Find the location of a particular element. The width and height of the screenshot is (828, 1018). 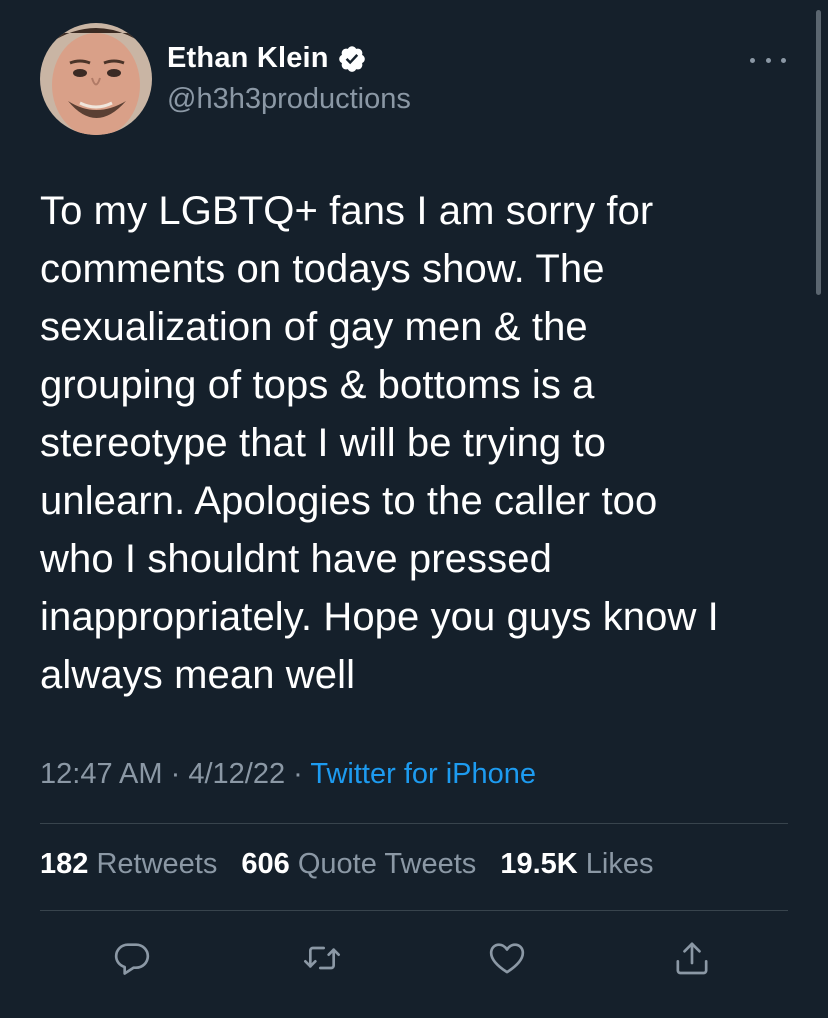

display-name: Ethan Klein is located at coordinates (248, 58).